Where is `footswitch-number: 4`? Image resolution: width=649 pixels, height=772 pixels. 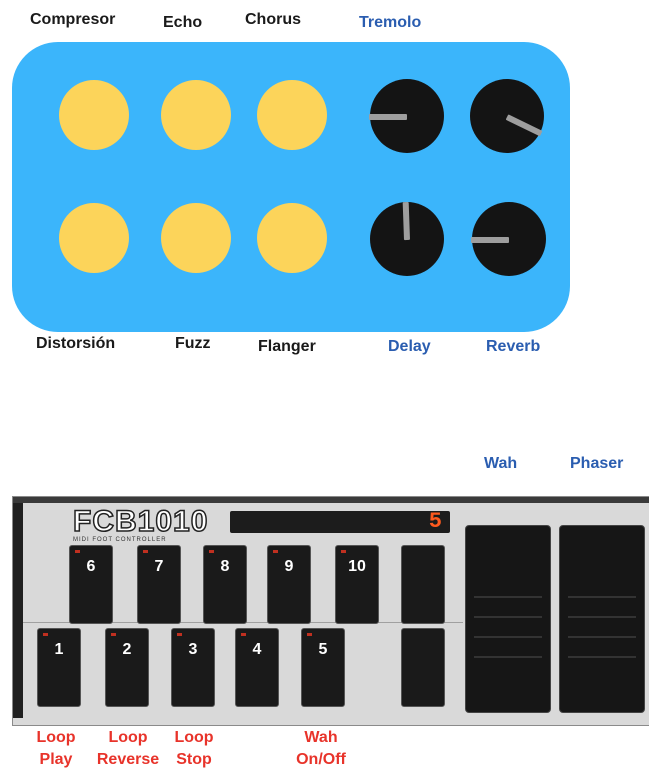
footswitch-number: 4 is located at coordinates (257, 649).